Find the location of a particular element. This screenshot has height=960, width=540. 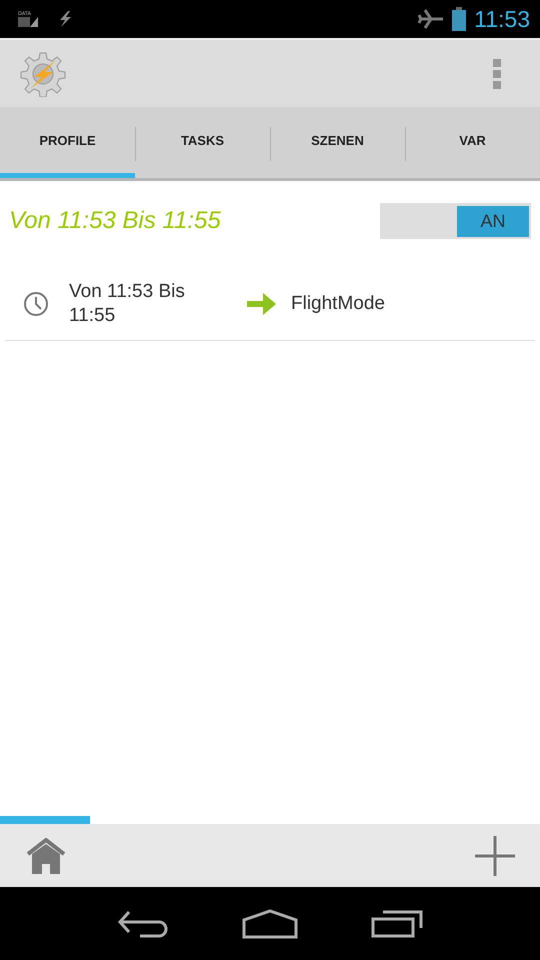

back-icon is located at coordinates (142, 924).